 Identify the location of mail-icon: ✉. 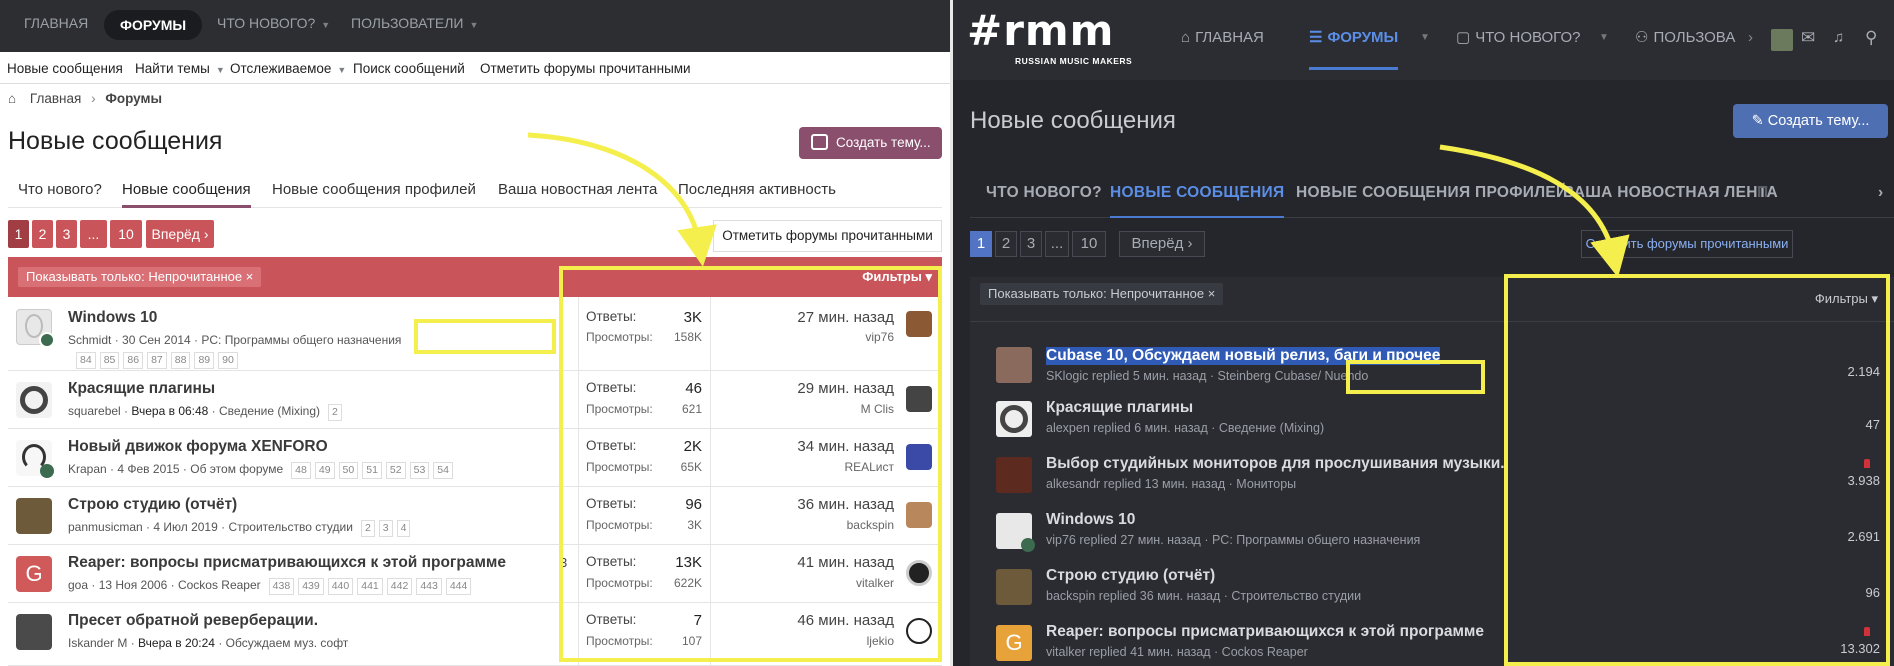
(1808, 40).